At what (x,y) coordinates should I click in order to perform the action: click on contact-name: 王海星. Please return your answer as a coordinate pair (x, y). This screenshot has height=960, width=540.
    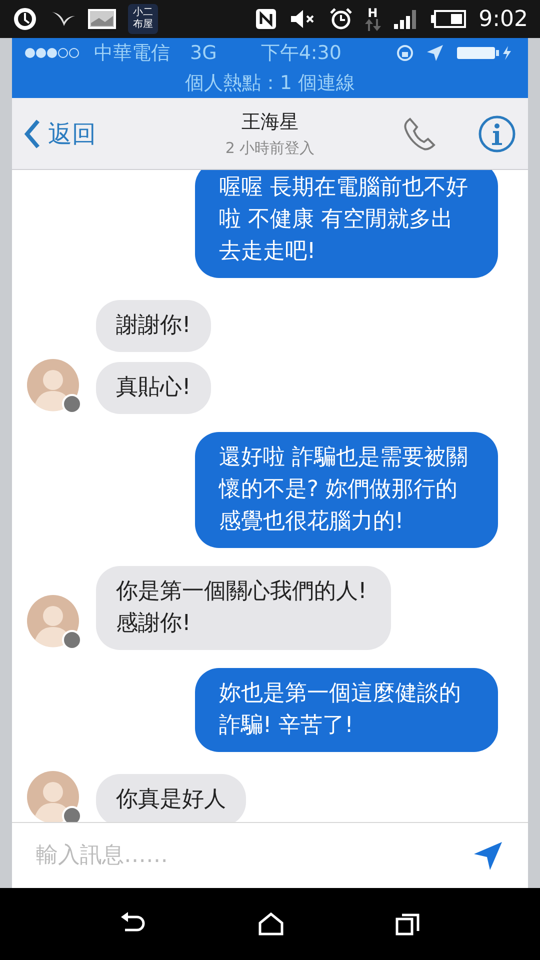
    Looking at the image, I should click on (270, 122).